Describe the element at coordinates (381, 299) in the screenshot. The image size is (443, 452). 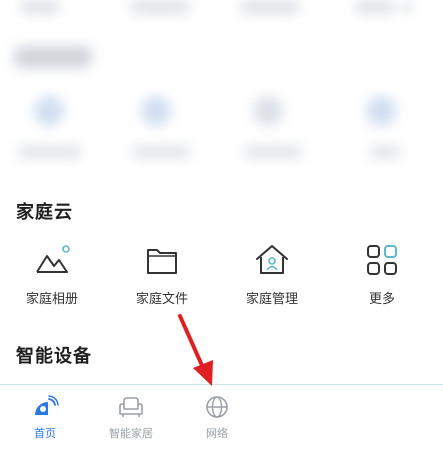
I see `grid-item-label: 更多` at that location.